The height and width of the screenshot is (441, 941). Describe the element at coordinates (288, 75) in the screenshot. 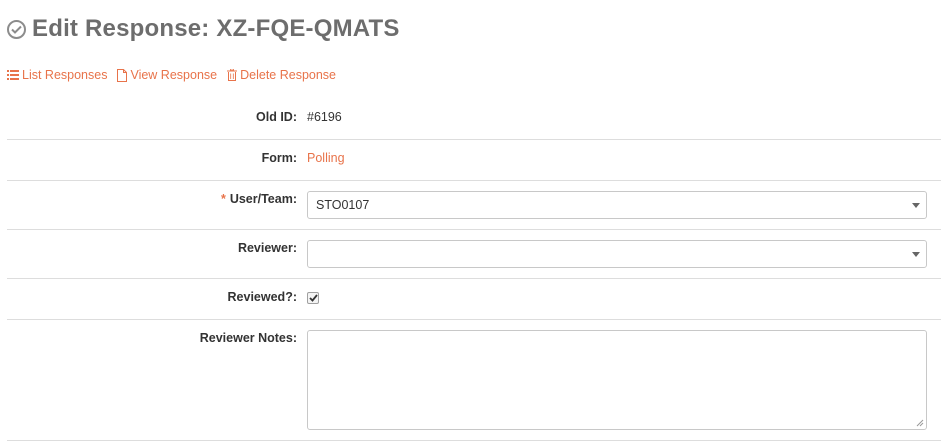

I see `delete-response-label: Delete Response` at that location.